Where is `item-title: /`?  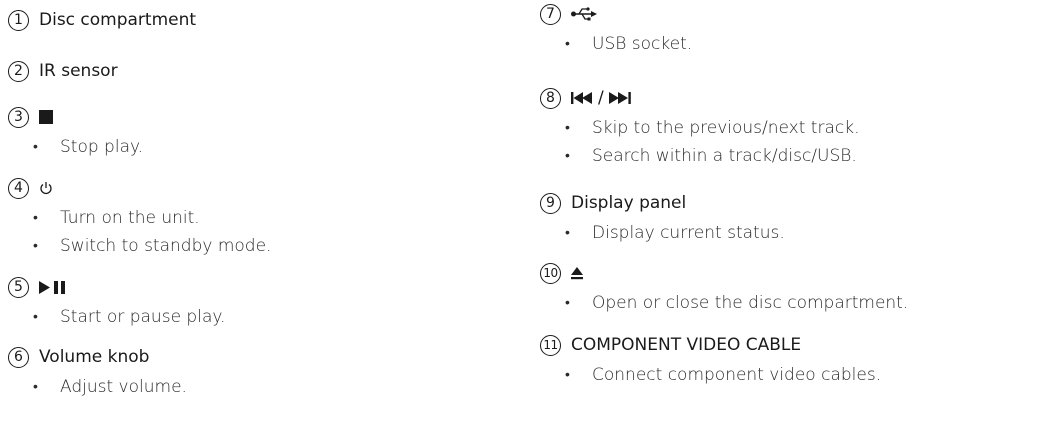 item-title: / is located at coordinates (601, 98).